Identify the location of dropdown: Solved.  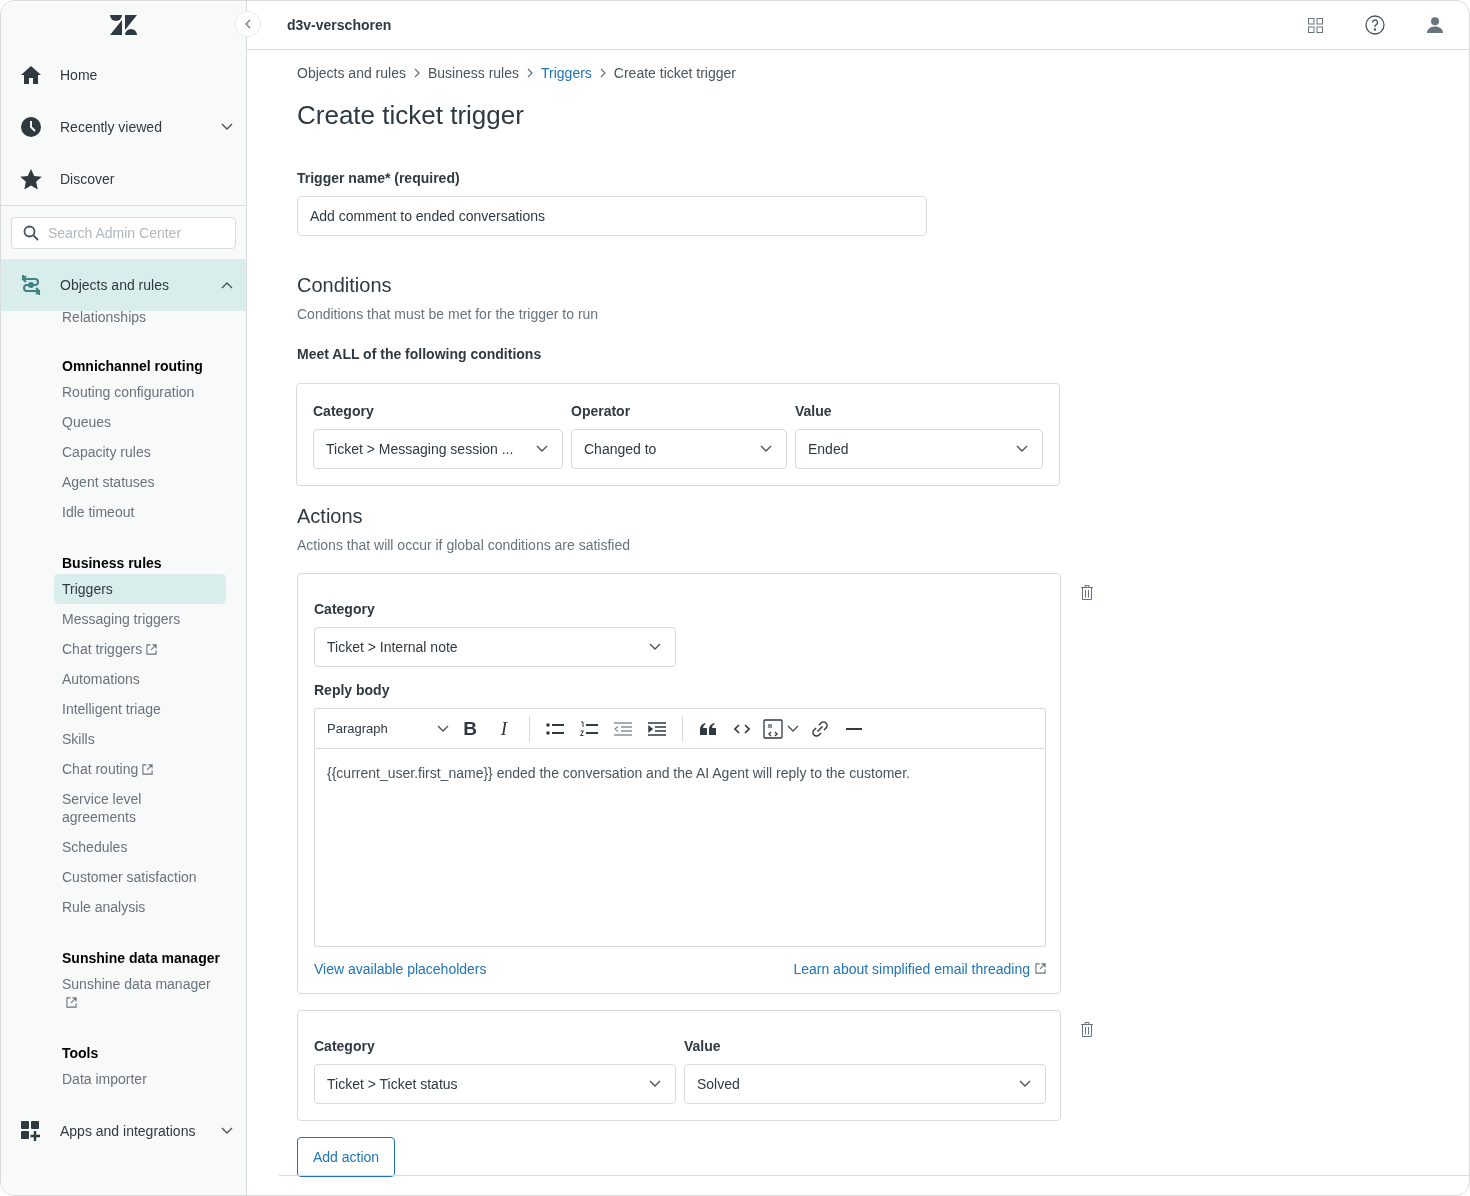
(865, 1084).